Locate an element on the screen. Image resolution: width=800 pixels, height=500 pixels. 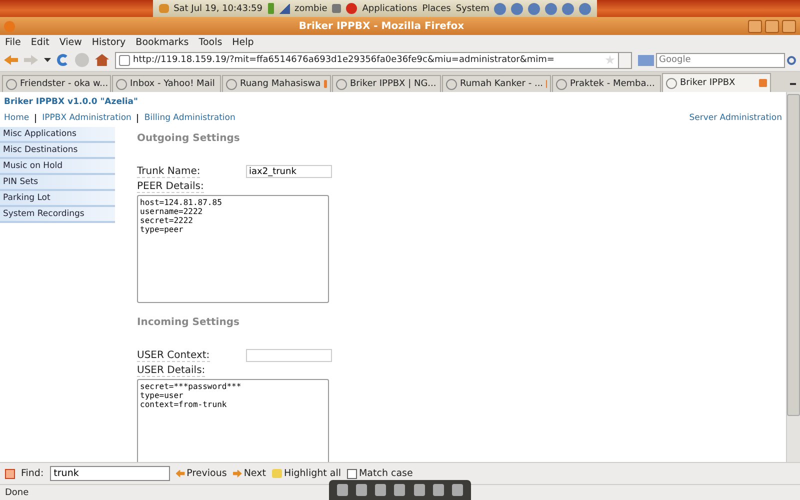
browser-tab: Ruang Mahasiswa is located at coordinates (276, 83).